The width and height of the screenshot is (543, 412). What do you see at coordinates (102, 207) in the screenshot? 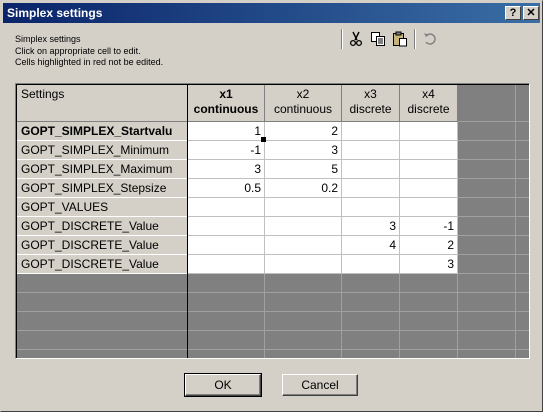
I see `row-header: GOPT_VALUES` at bounding box center [102, 207].